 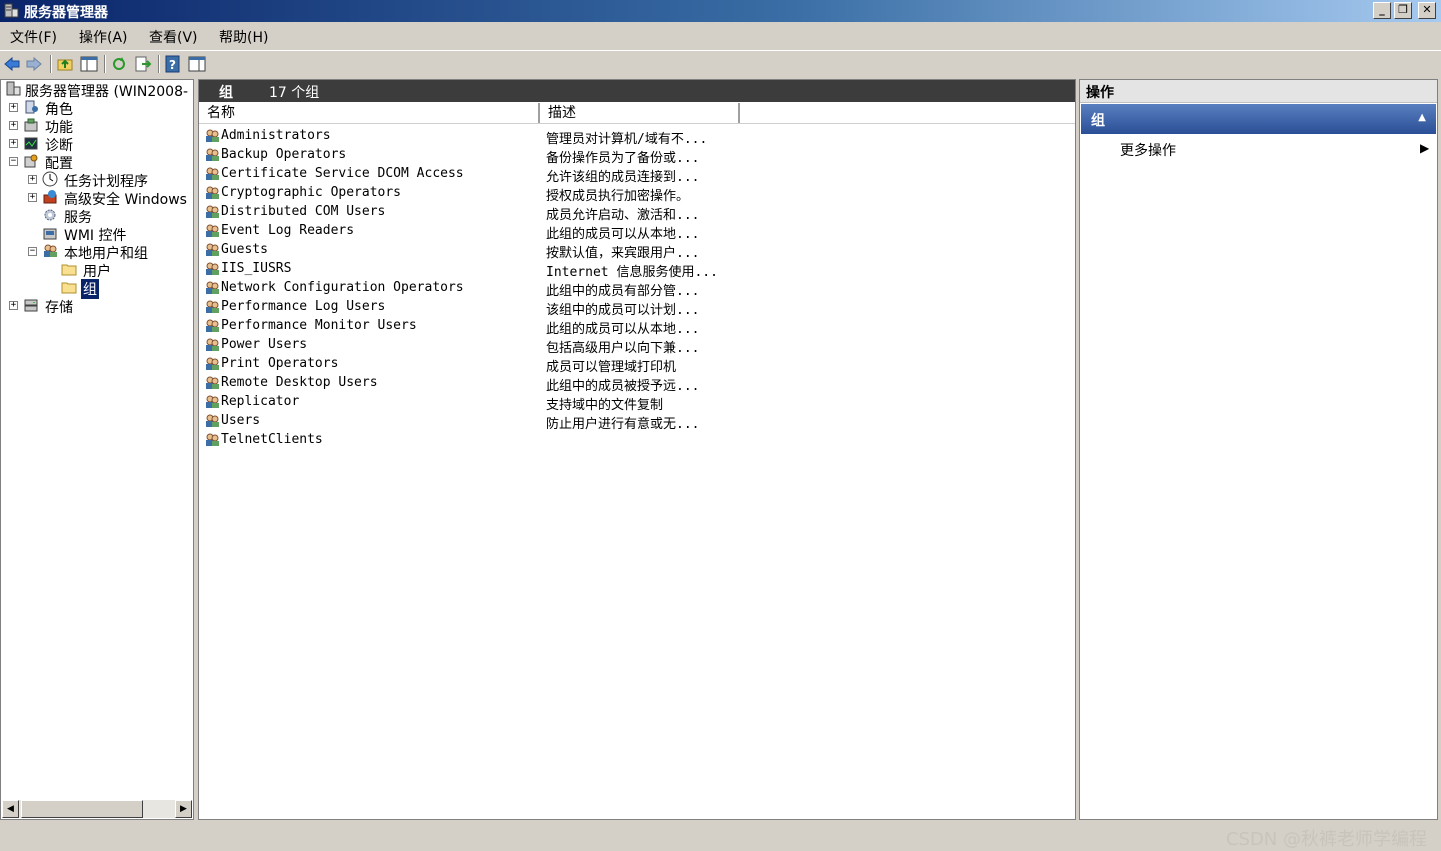 What do you see at coordinates (280, 363) in the screenshot?
I see `group-name: Print Operators` at bounding box center [280, 363].